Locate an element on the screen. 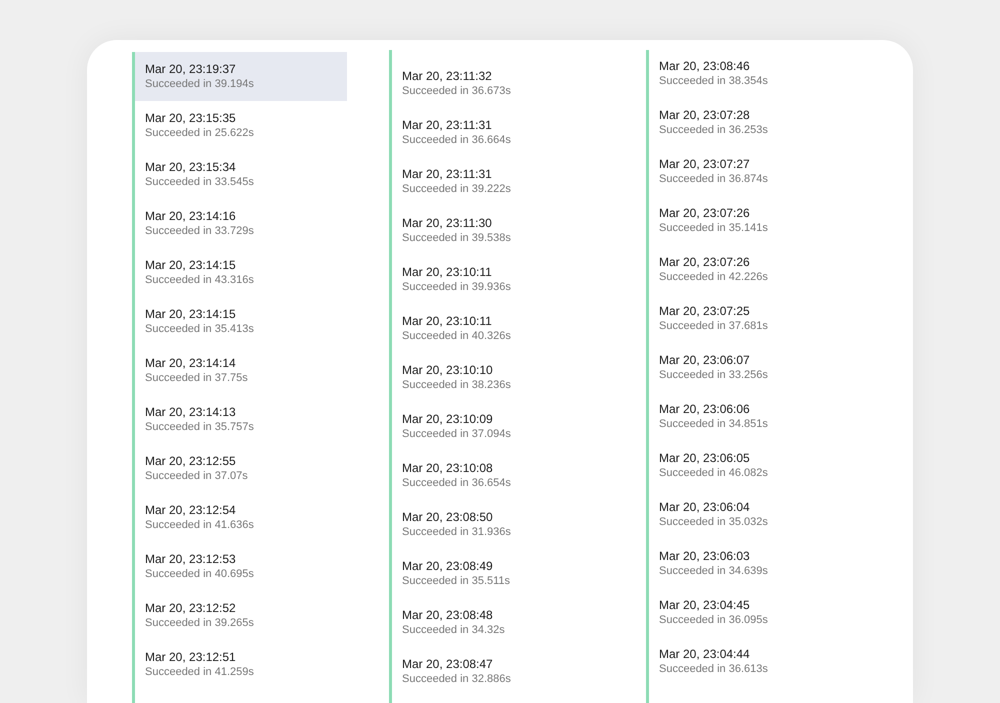 This screenshot has width=1000, height=703. run-status: Succeeded in 33.729s is located at coordinates (200, 231).